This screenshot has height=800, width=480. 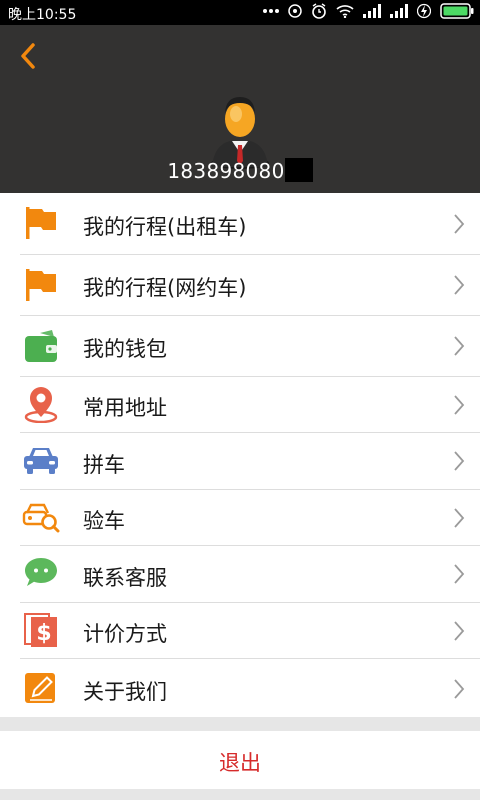 What do you see at coordinates (271, 11) in the screenshot?
I see `more-dots-icon` at bounding box center [271, 11].